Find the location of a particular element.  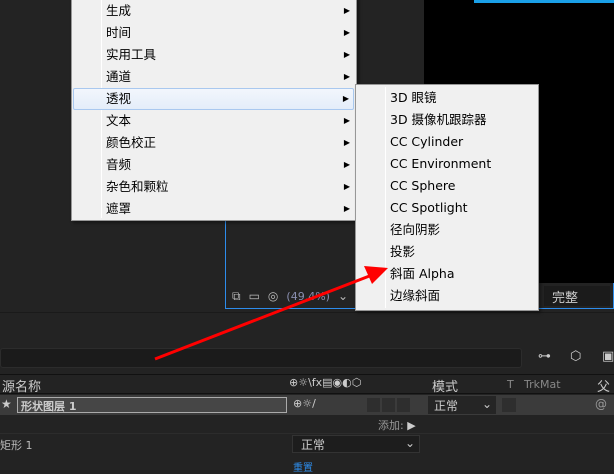

arrow-line is located at coordinates (263, 317).